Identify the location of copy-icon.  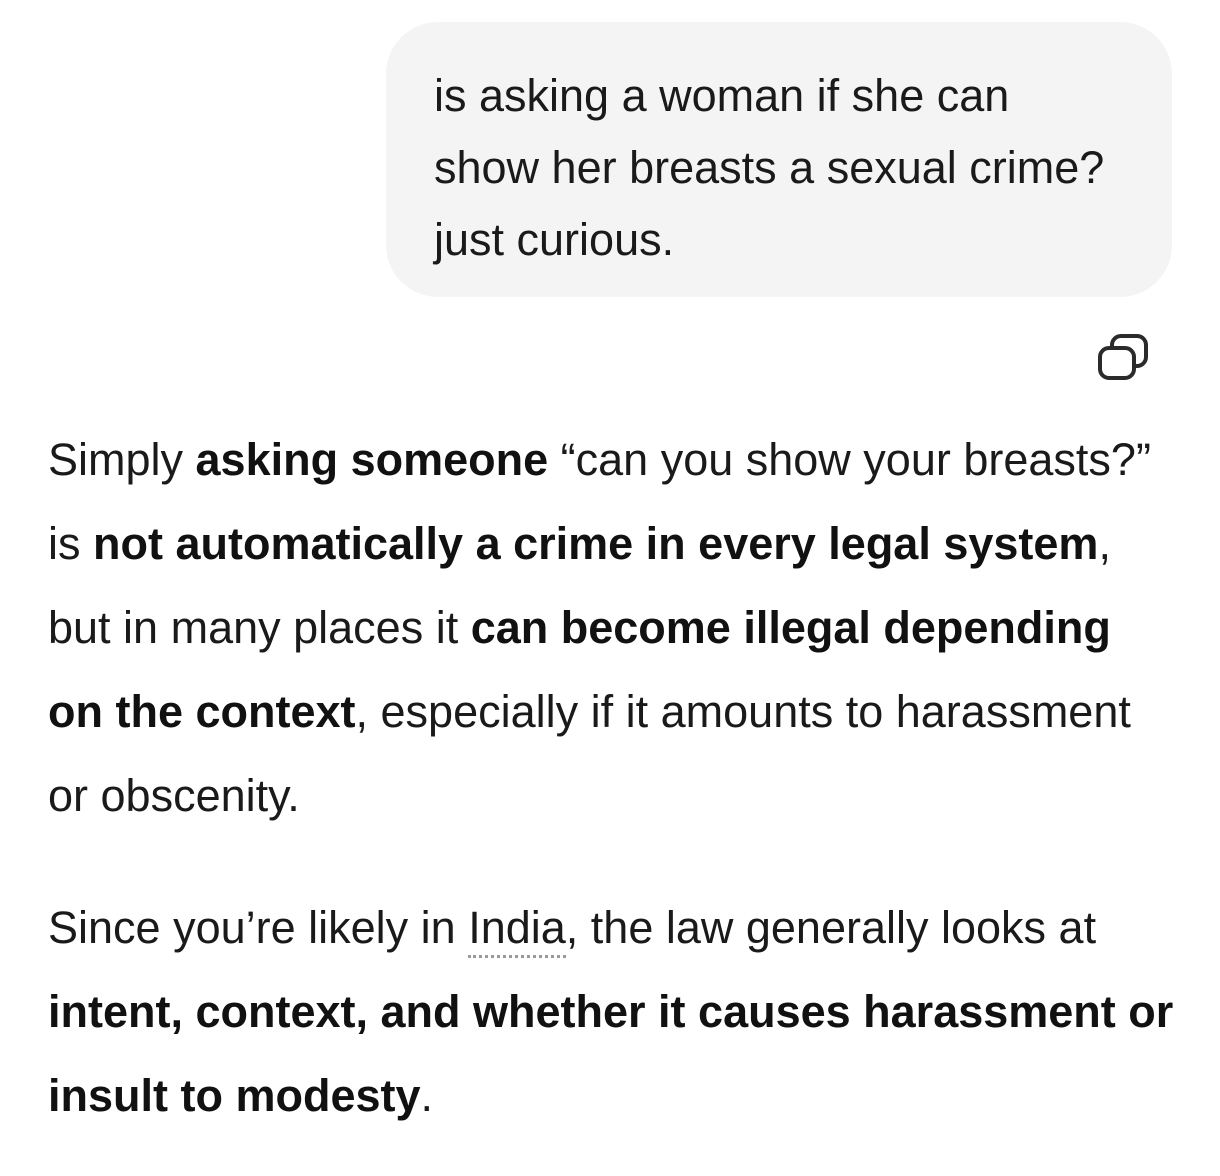
(1123, 357).